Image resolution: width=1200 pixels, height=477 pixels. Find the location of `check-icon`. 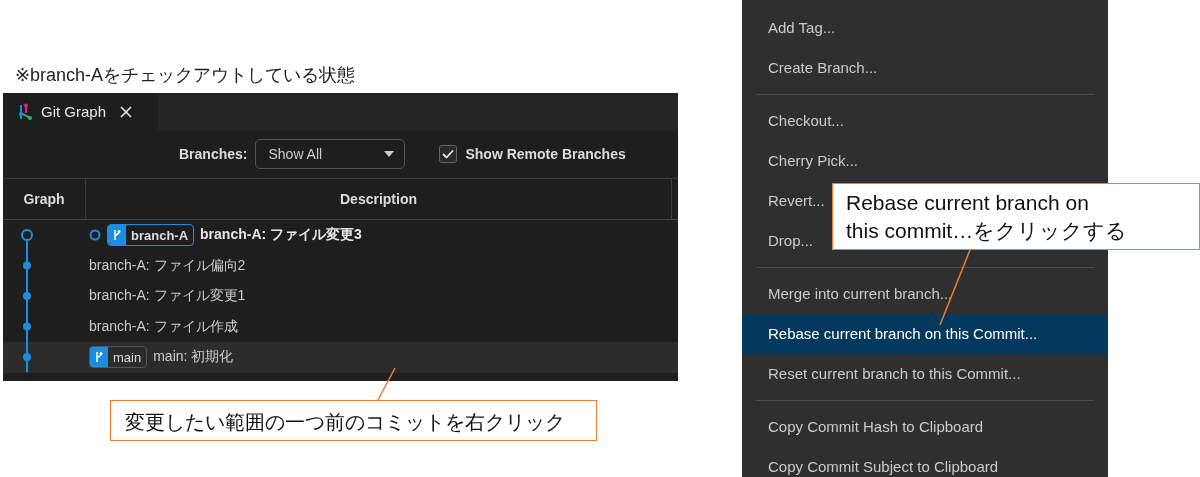

check-icon is located at coordinates (448, 154).